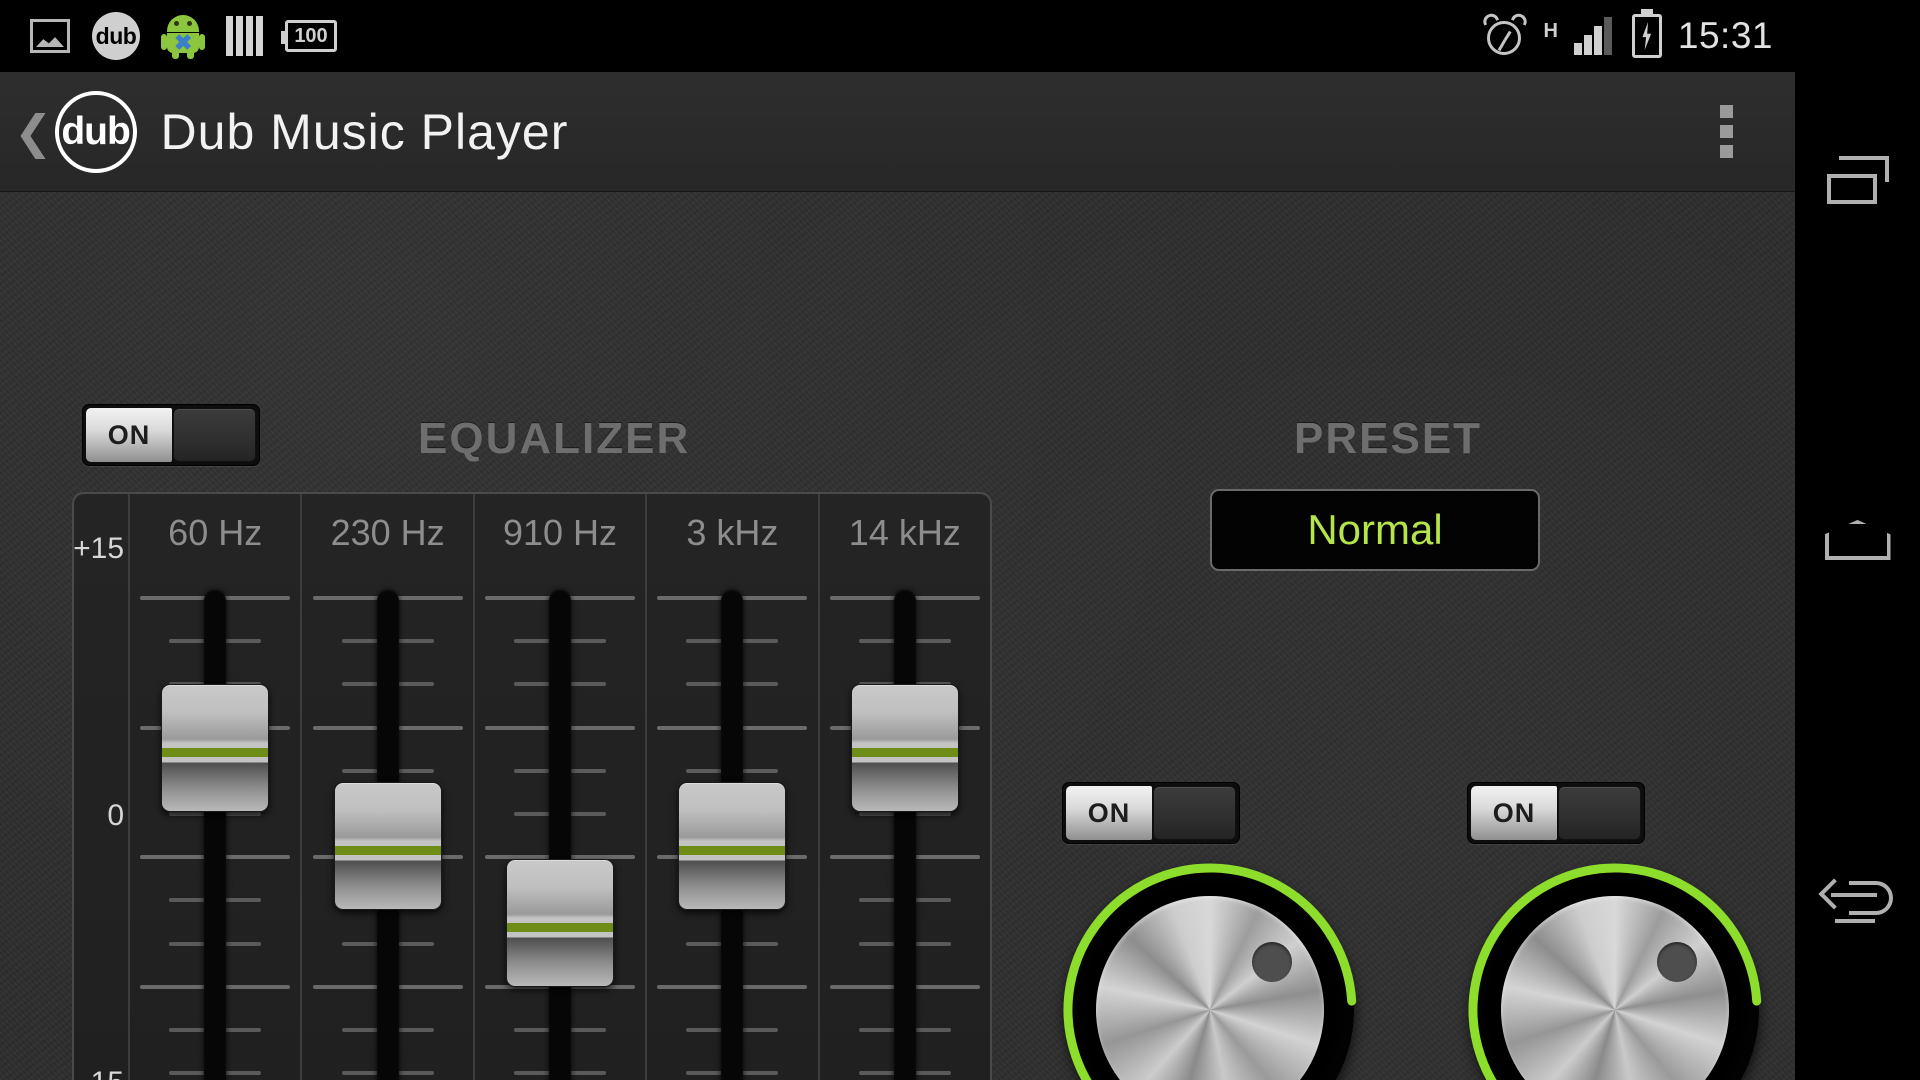 This screenshot has height=1080, width=1920. Describe the element at coordinates (1550, 31) in the screenshot. I see `network-type-label: H` at that location.